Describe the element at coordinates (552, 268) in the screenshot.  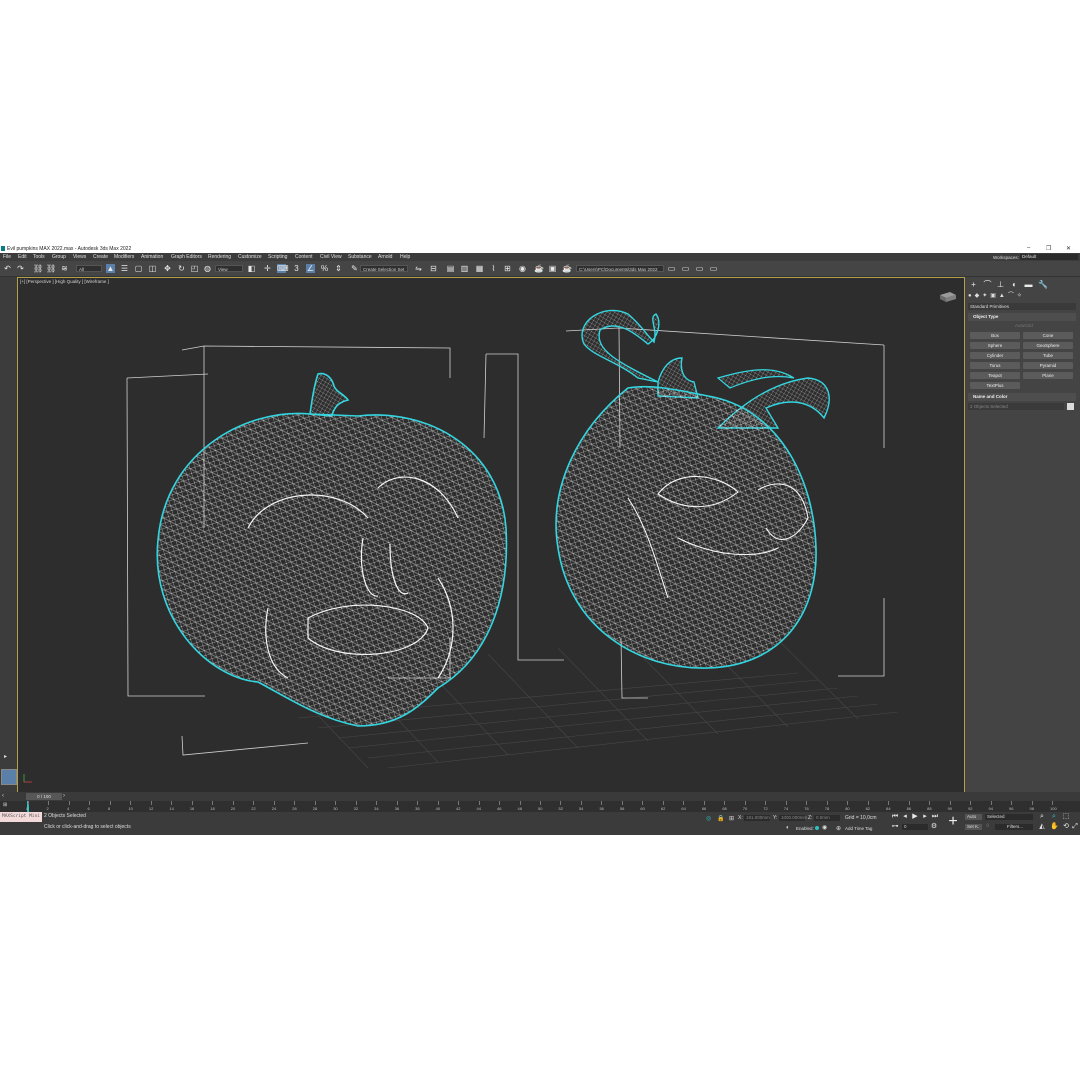
I see `rendered-frame-window-icon: ▣` at that location.